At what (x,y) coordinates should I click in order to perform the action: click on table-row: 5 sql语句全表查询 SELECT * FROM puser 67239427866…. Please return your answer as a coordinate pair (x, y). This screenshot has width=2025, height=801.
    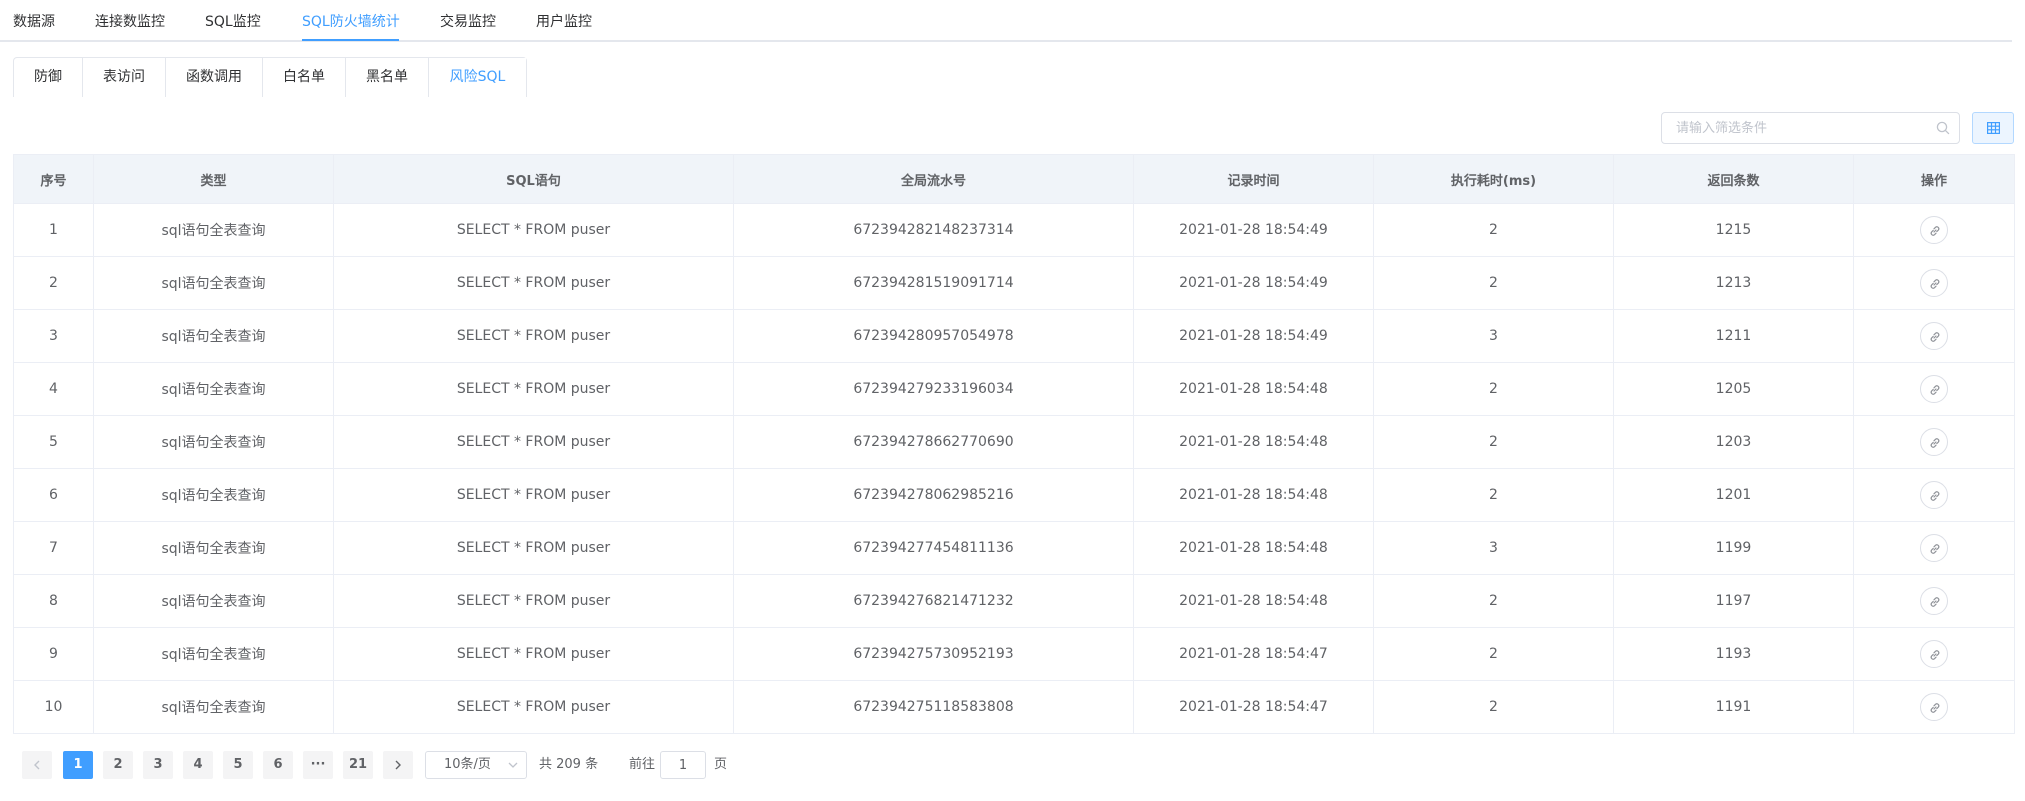
    Looking at the image, I should click on (1014, 442).